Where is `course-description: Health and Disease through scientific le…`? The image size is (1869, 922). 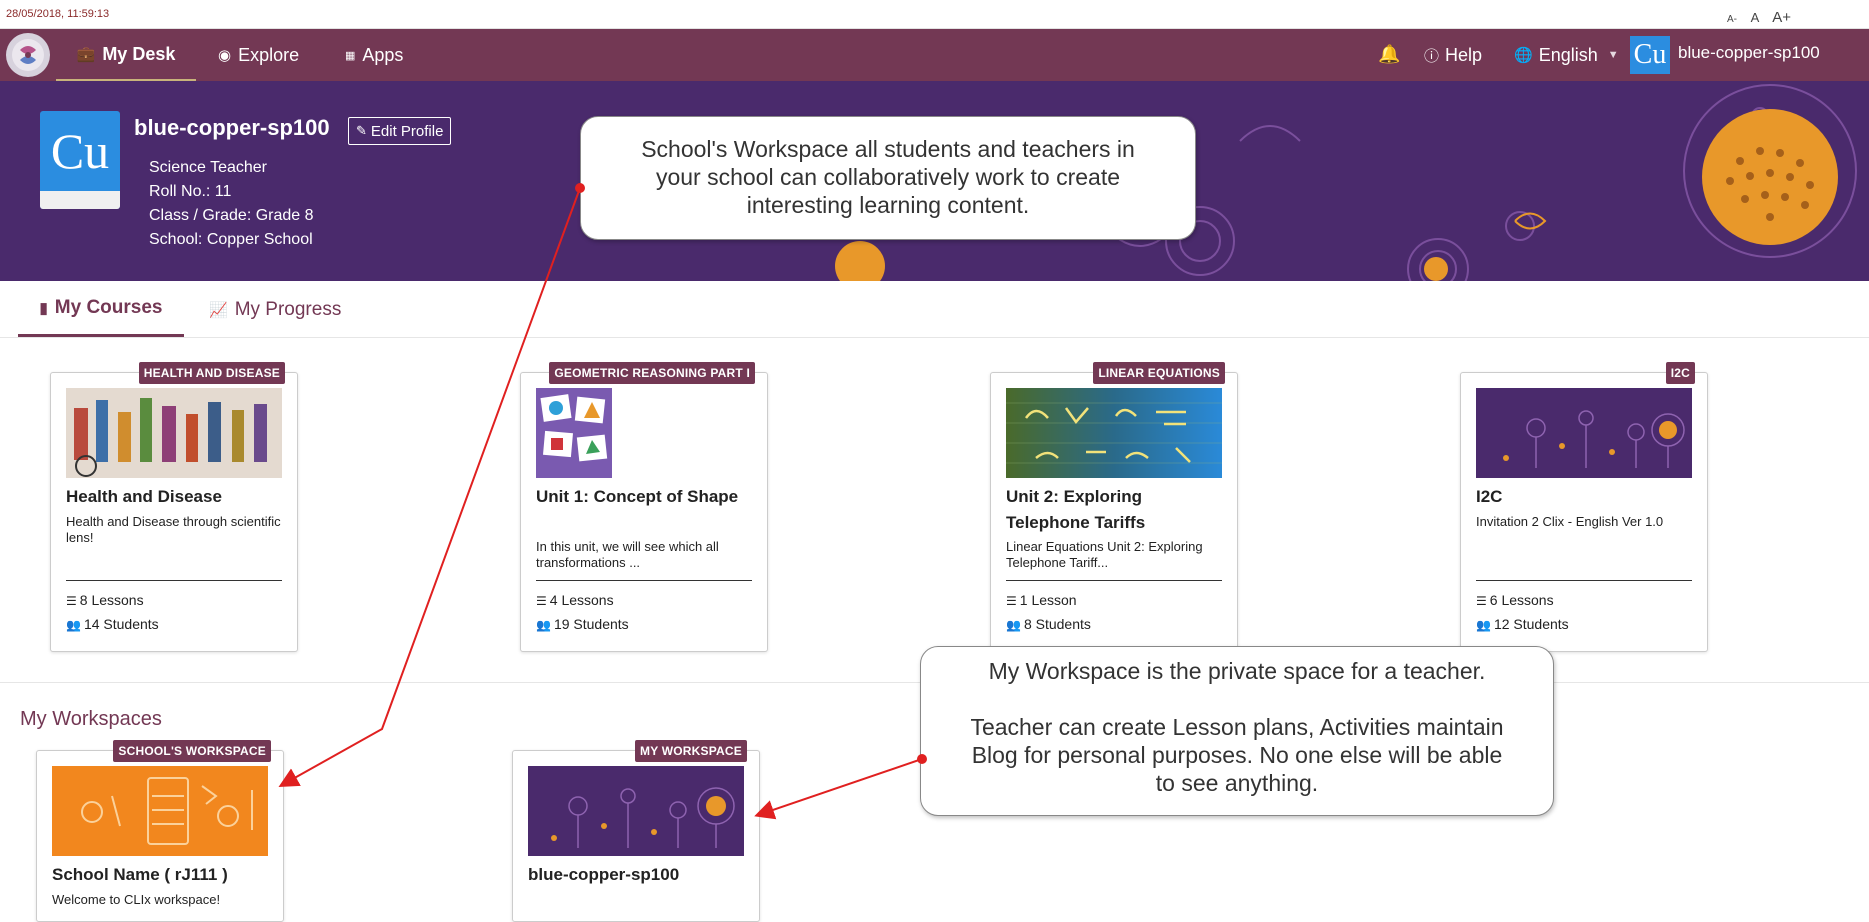
course-description: Health and Disease through scientific le… is located at coordinates (173, 529).